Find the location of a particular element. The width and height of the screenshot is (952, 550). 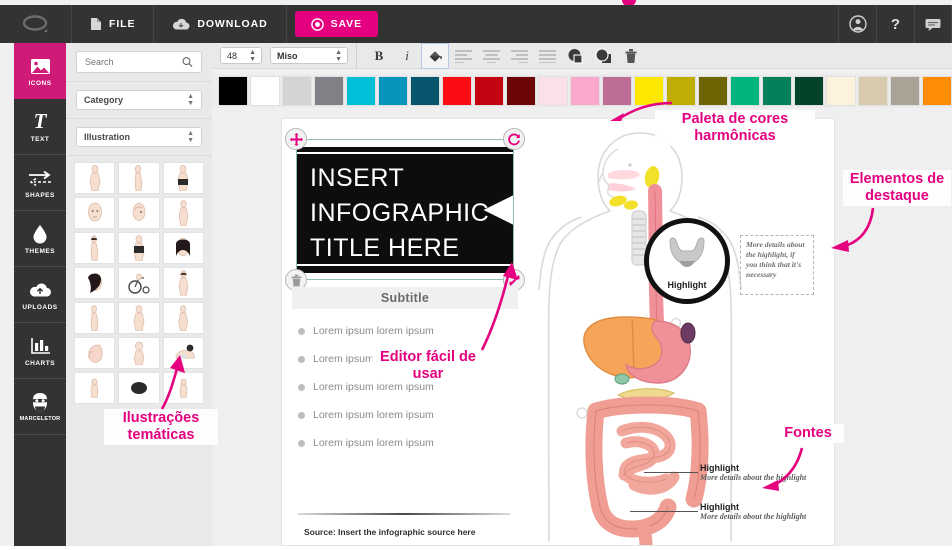

rail-item-themes: THEMES is located at coordinates (40, 239).